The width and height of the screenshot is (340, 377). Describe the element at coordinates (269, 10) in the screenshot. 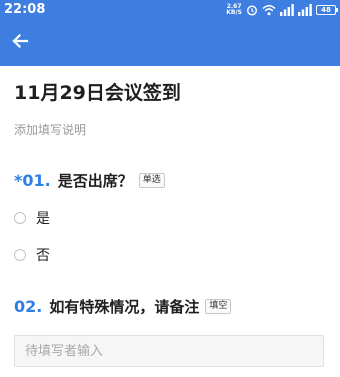

I see `wifi-icon` at that location.